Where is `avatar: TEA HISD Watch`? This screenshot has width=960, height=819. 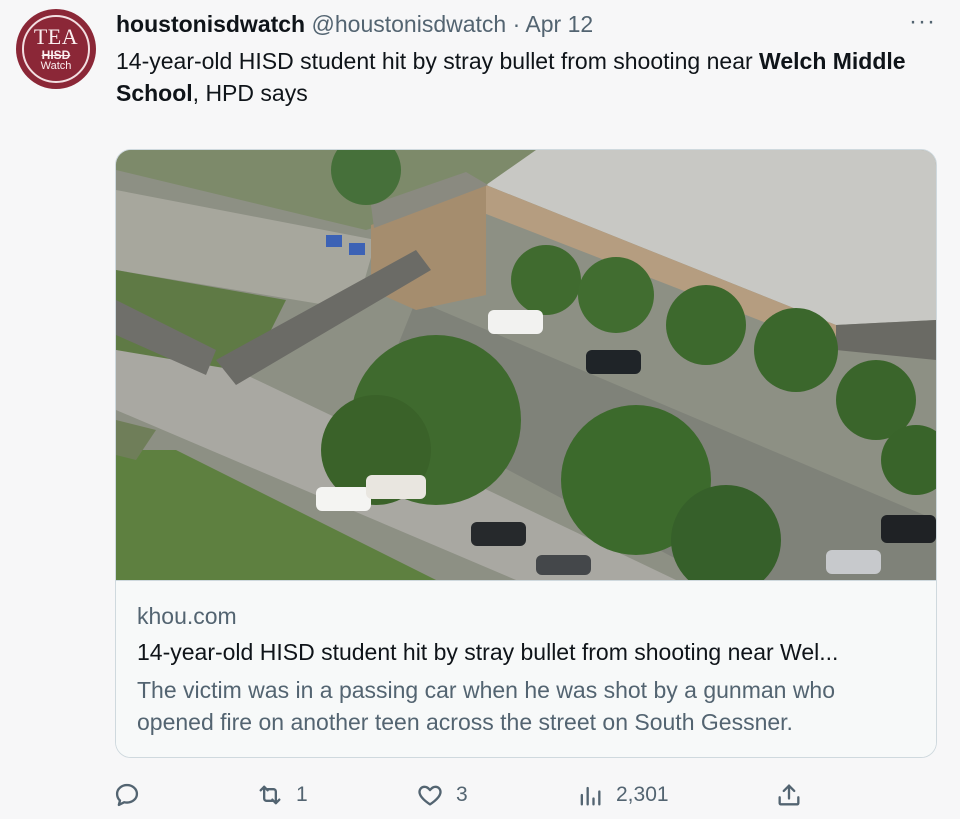 avatar: TEA HISD Watch is located at coordinates (56, 49).